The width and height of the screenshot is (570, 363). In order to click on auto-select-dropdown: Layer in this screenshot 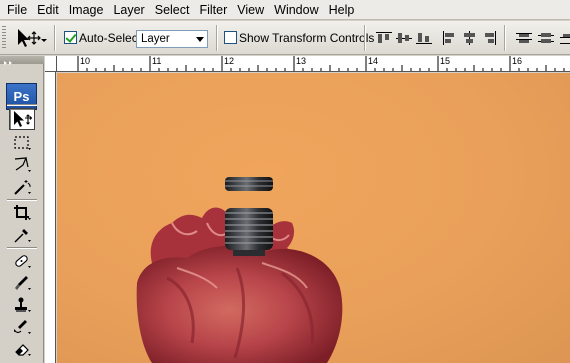, I will do `click(172, 39)`.